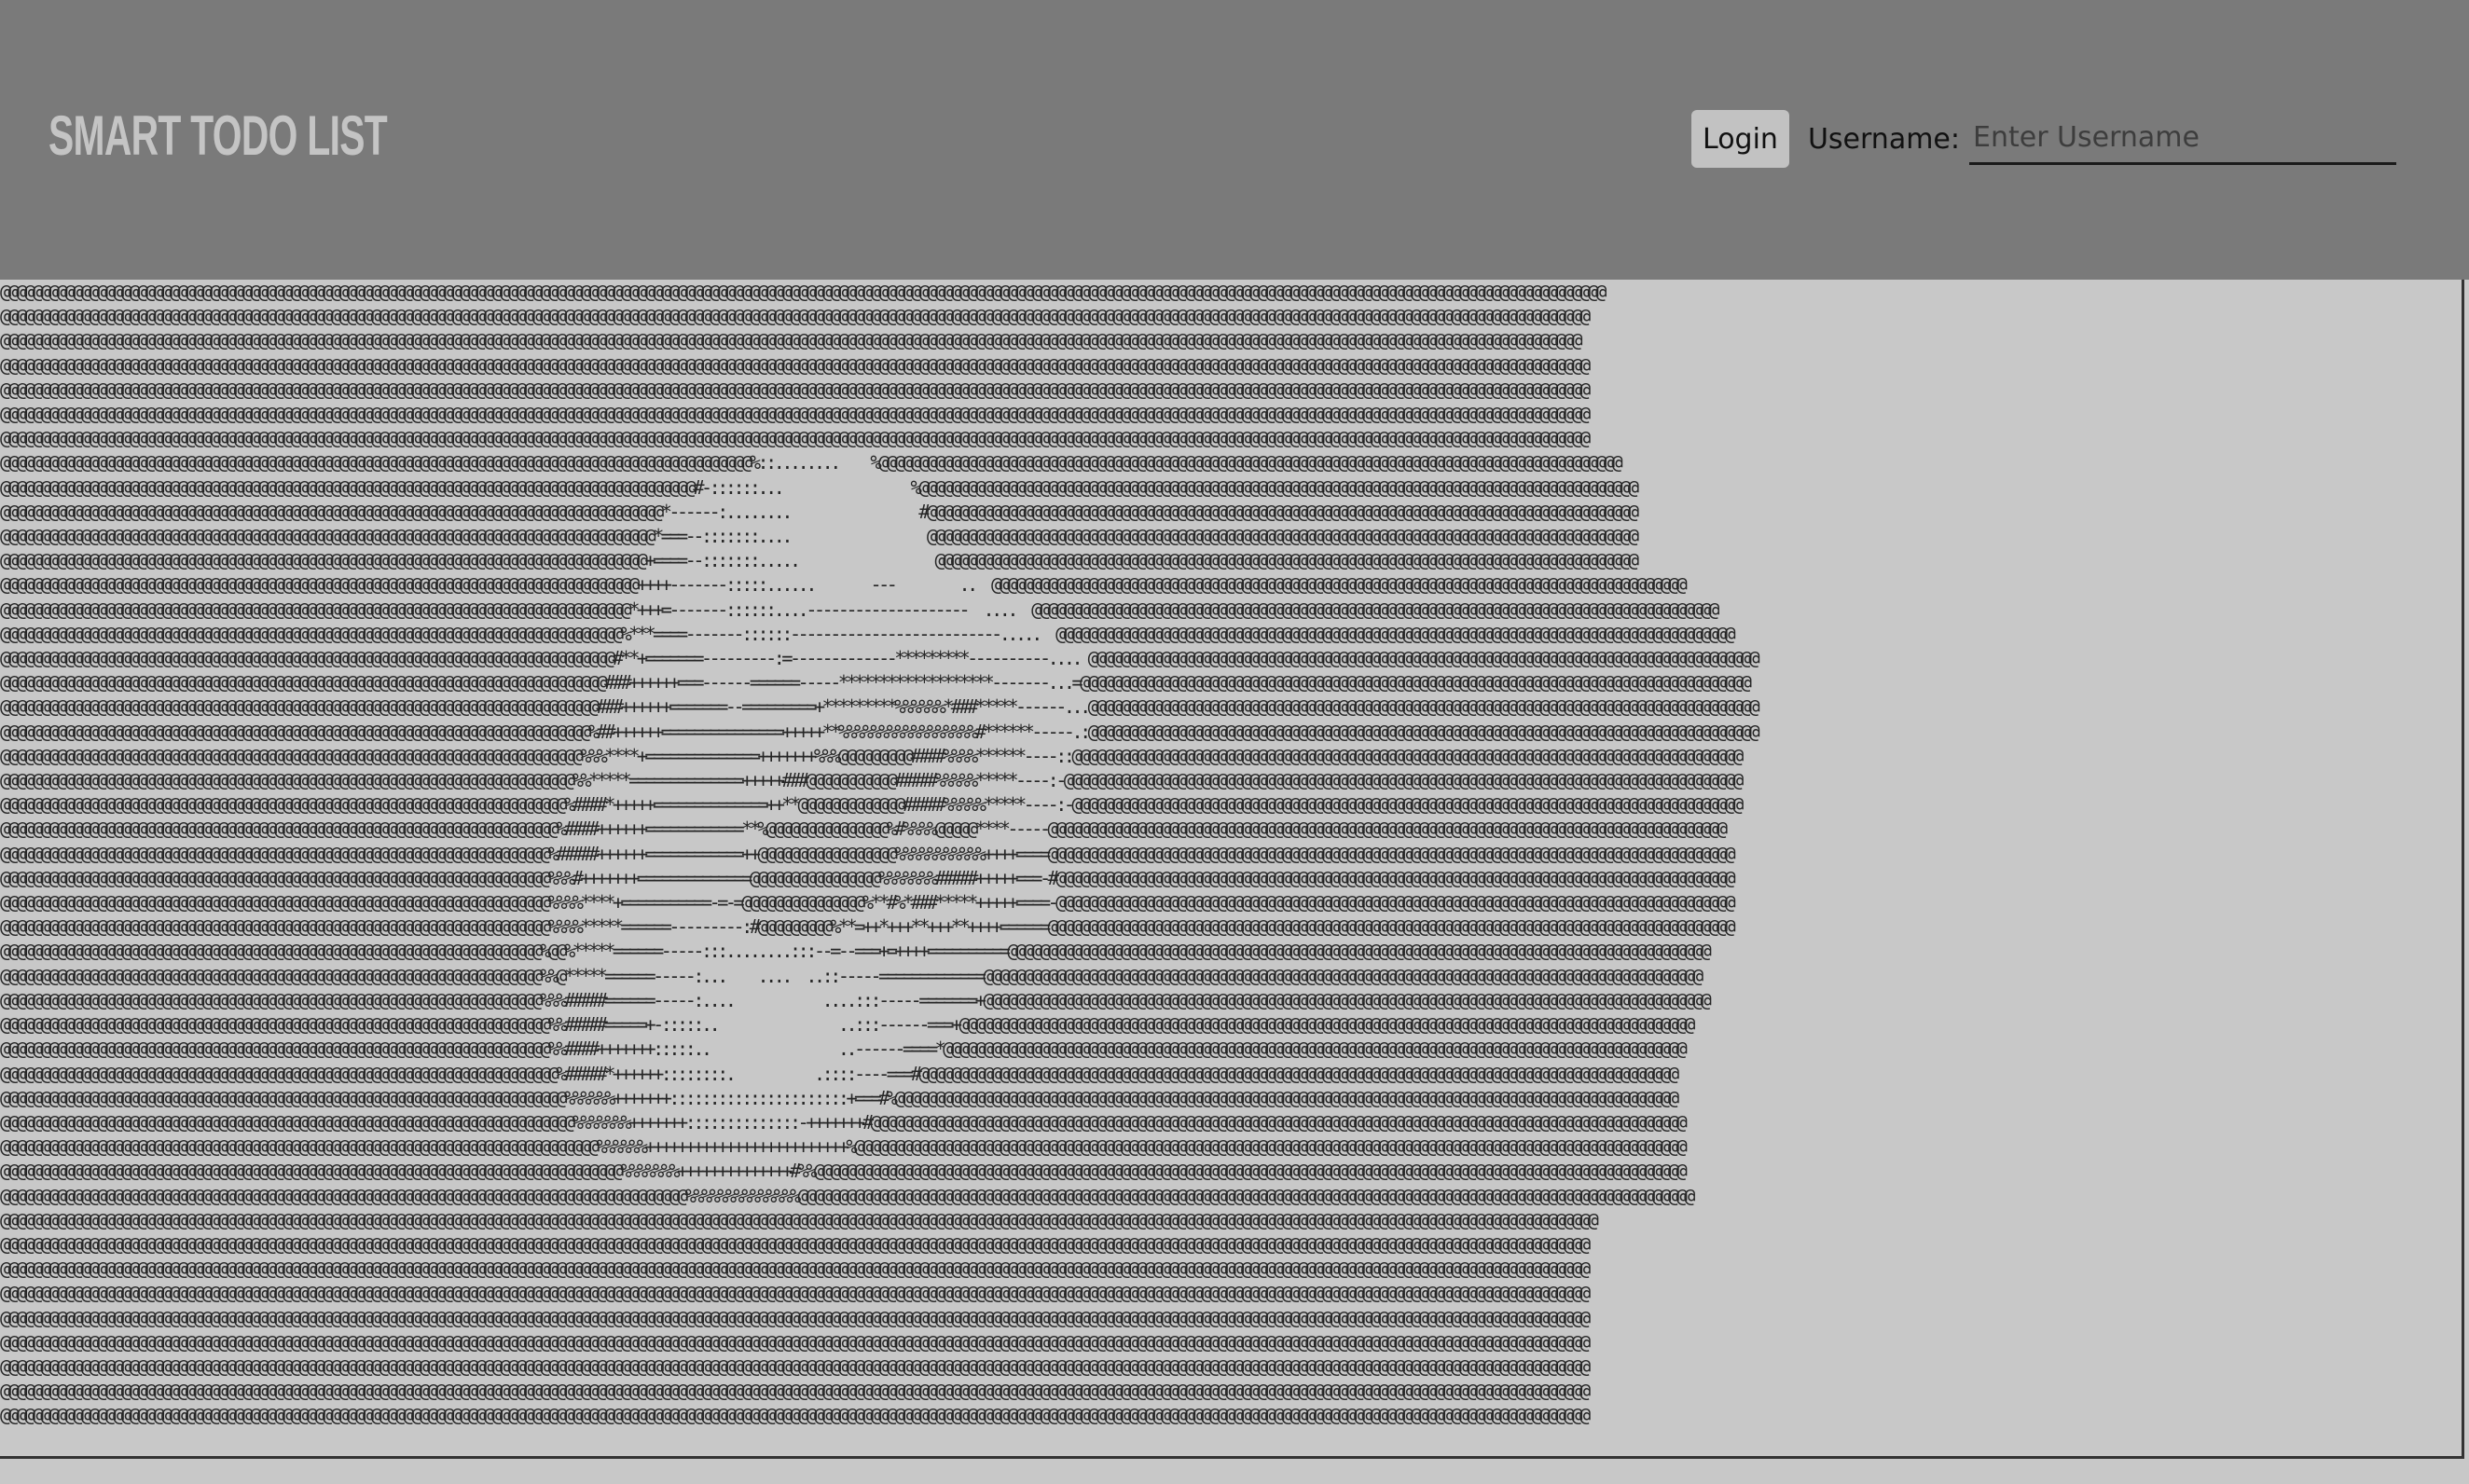 The image size is (2469, 1484). Describe the element at coordinates (1883, 139) in the screenshot. I see `username-label: Username:` at that location.